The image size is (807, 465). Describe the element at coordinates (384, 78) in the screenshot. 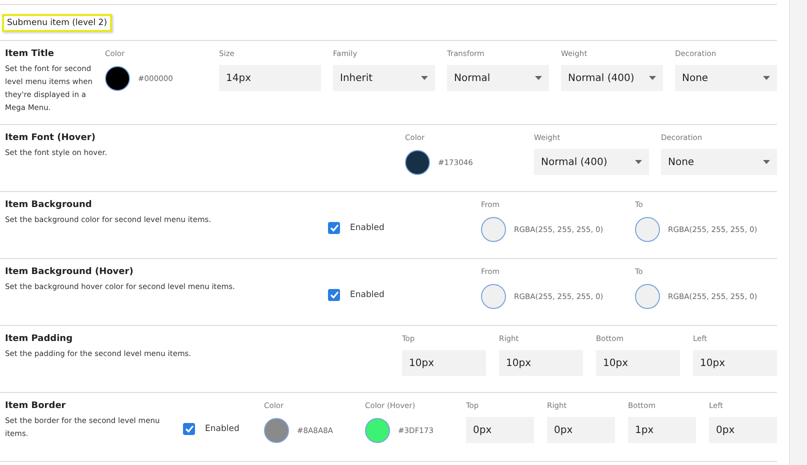

I see `dropdown: Inherit` at that location.